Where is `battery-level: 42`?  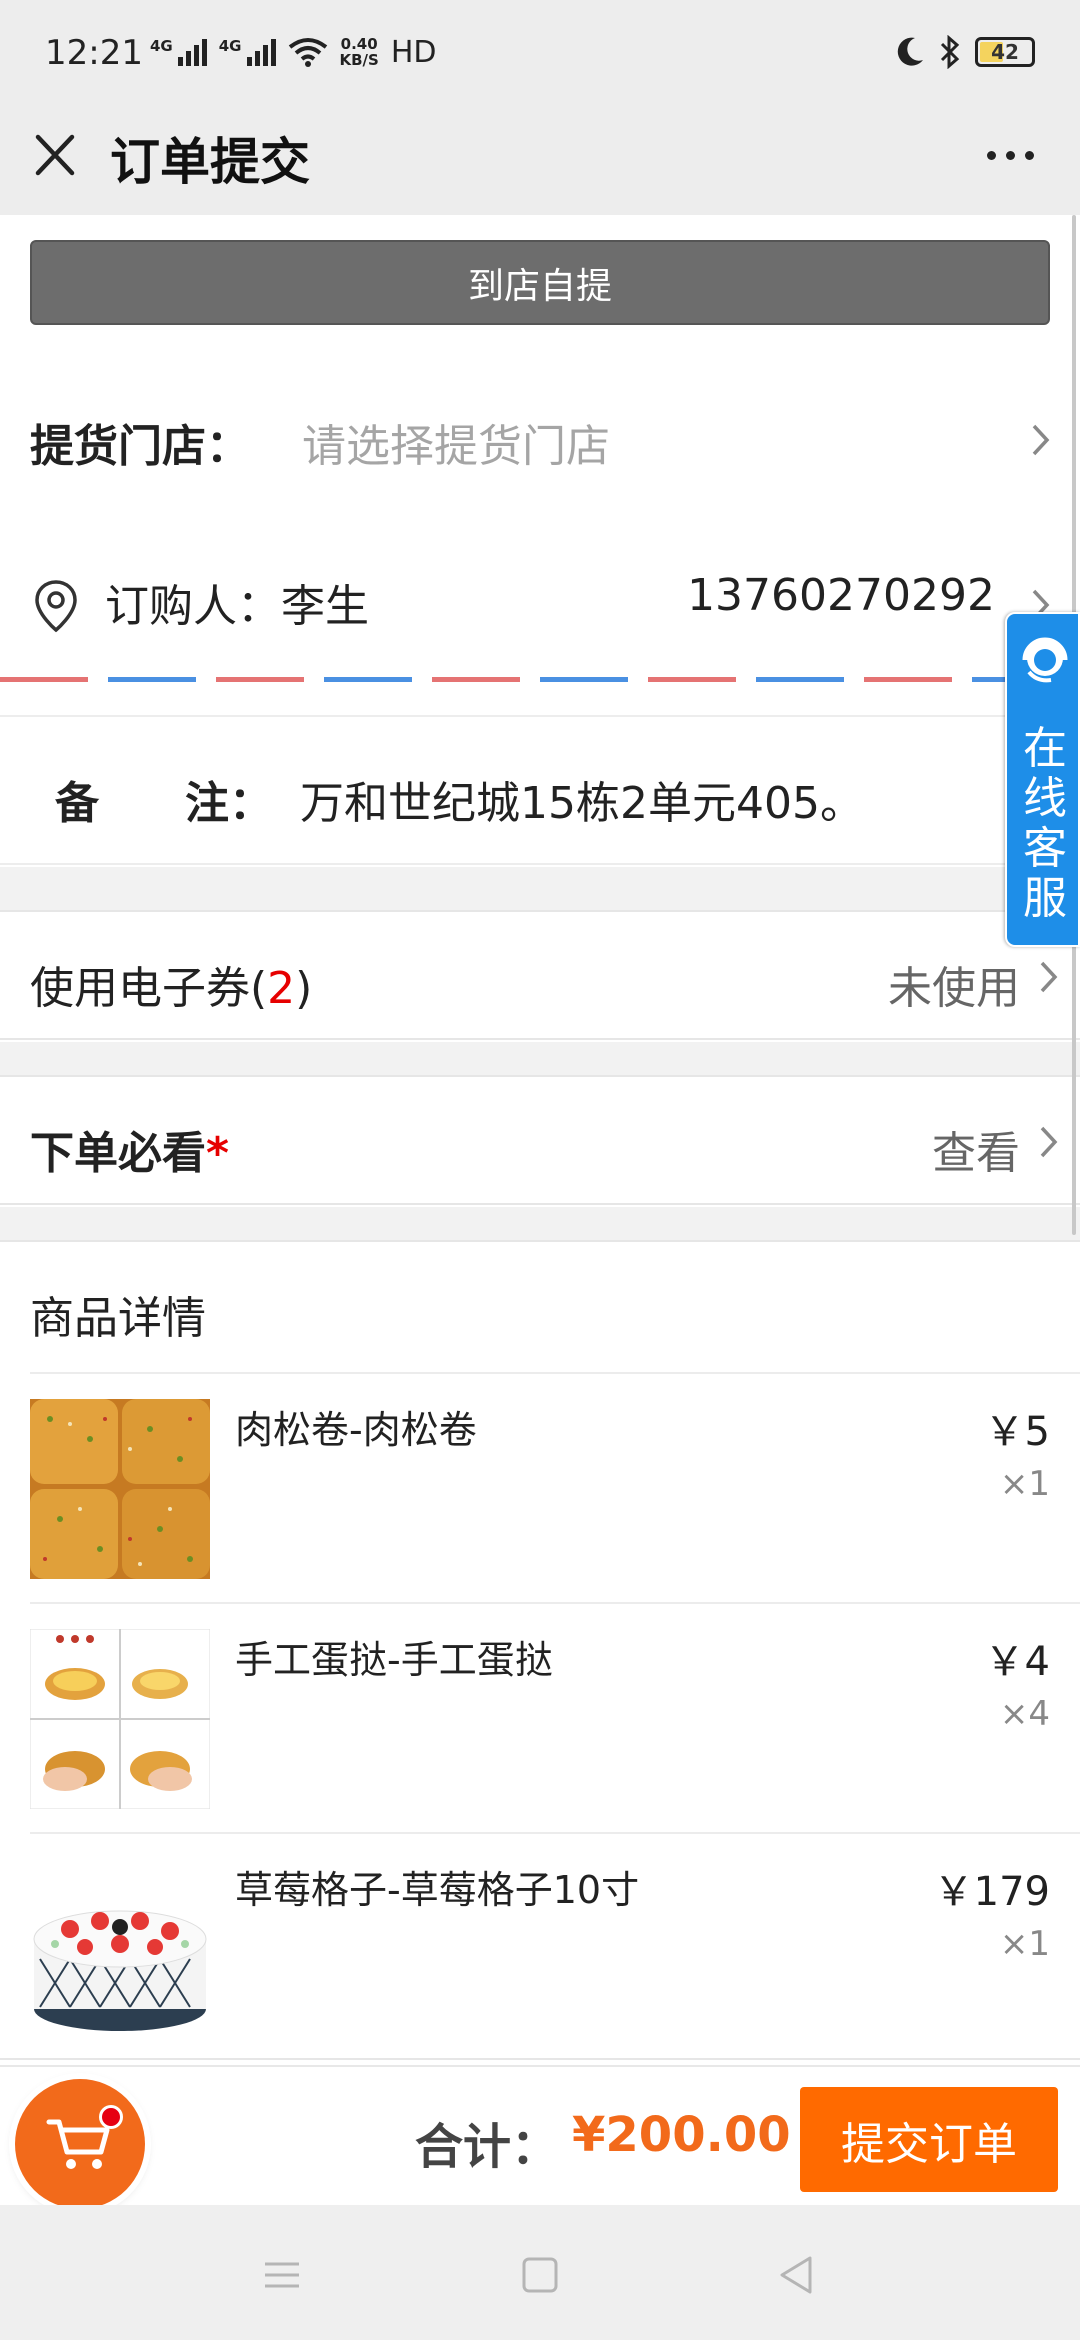
battery-level: 42 is located at coordinates (1005, 52).